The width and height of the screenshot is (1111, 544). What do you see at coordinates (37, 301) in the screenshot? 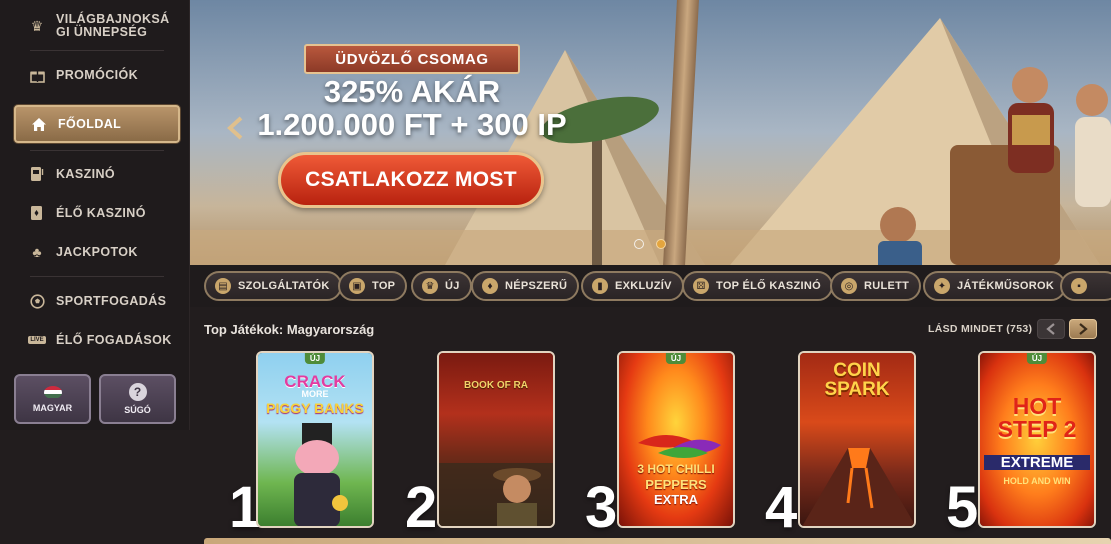
I see `soccer-ball-icon` at bounding box center [37, 301].